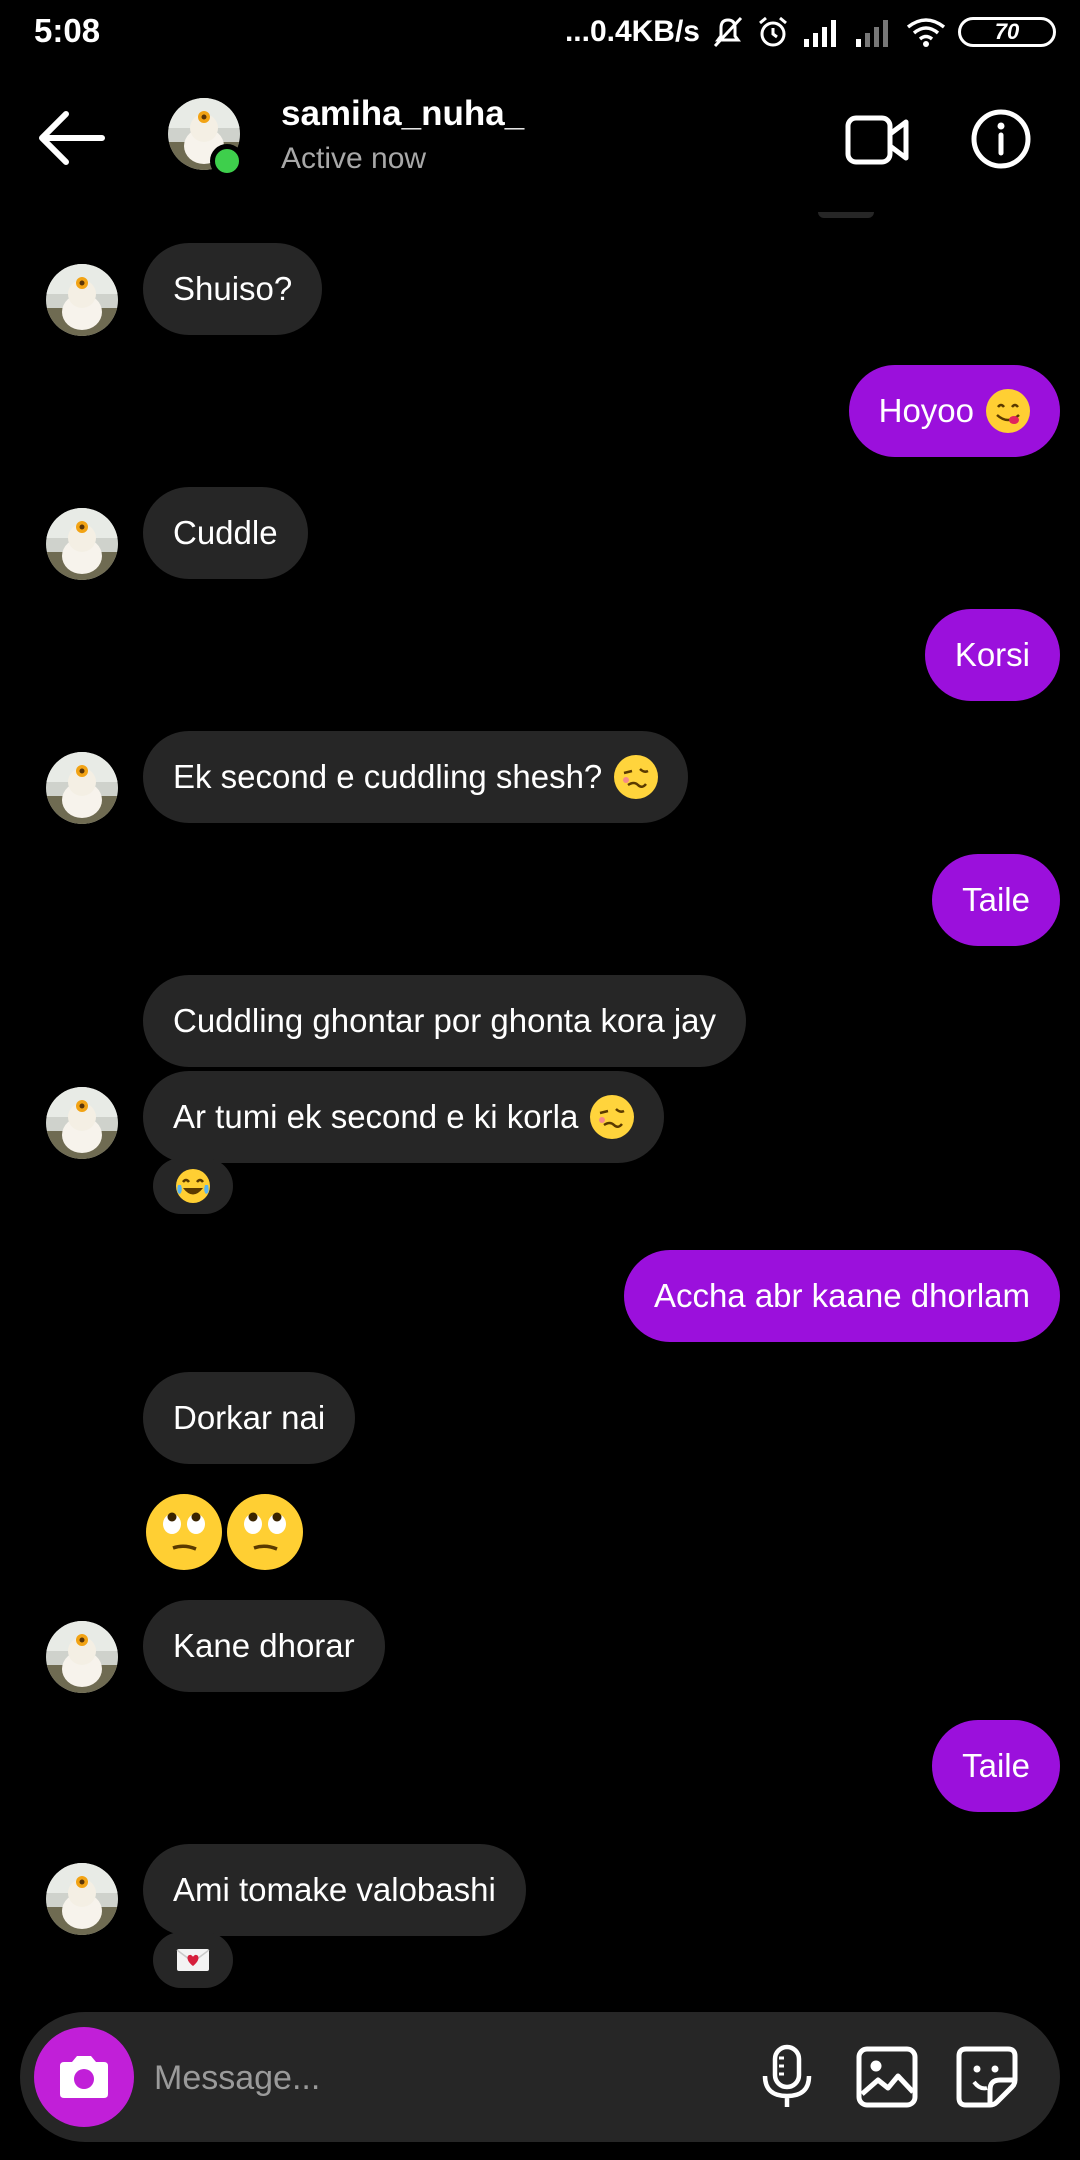 This screenshot has height=2160, width=1080. Describe the element at coordinates (540, 138) in the screenshot. I see `chat-header: samiha_nuha_ Active now` at that location.